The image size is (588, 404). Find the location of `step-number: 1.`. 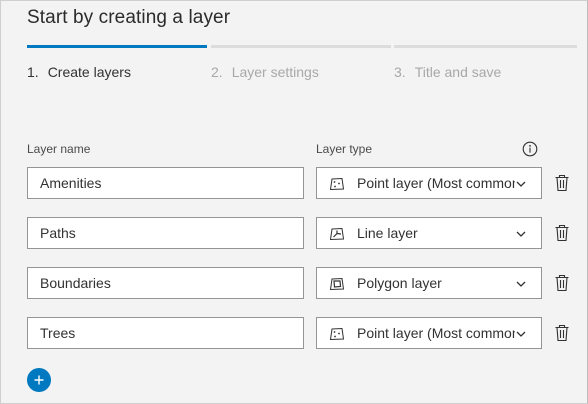

step-number: 1. is located at coordinates (33, 72).